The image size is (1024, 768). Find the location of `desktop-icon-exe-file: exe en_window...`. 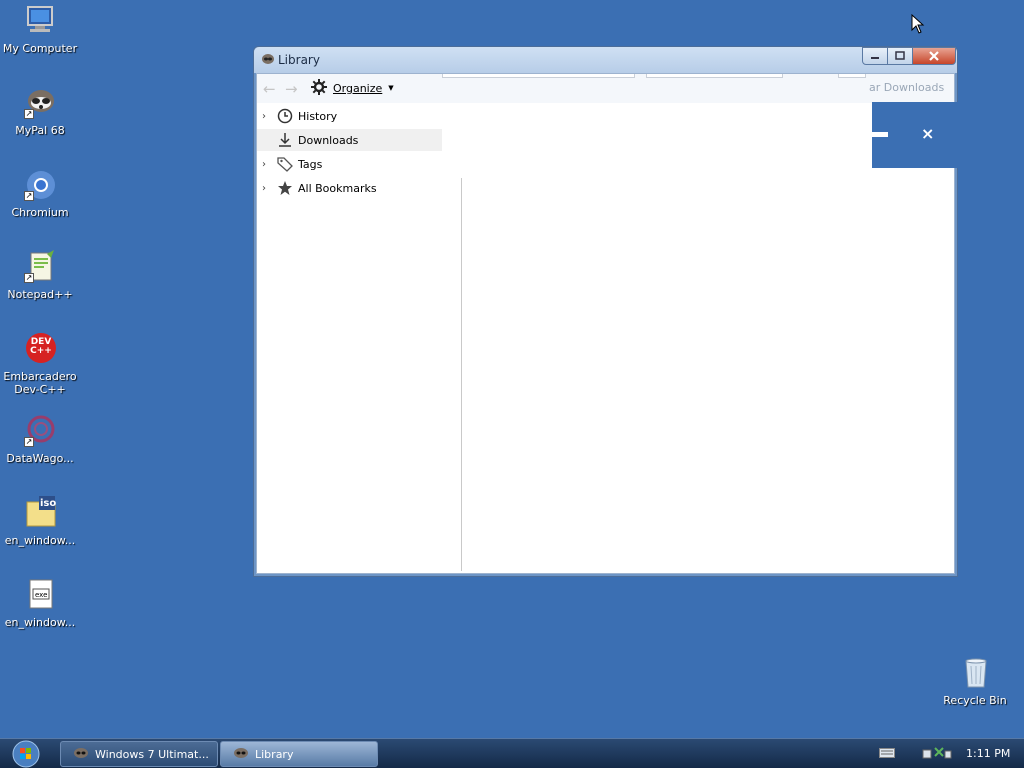

desktop-icon-exe-file: exe en_window... is located at coordinates (40, 603).